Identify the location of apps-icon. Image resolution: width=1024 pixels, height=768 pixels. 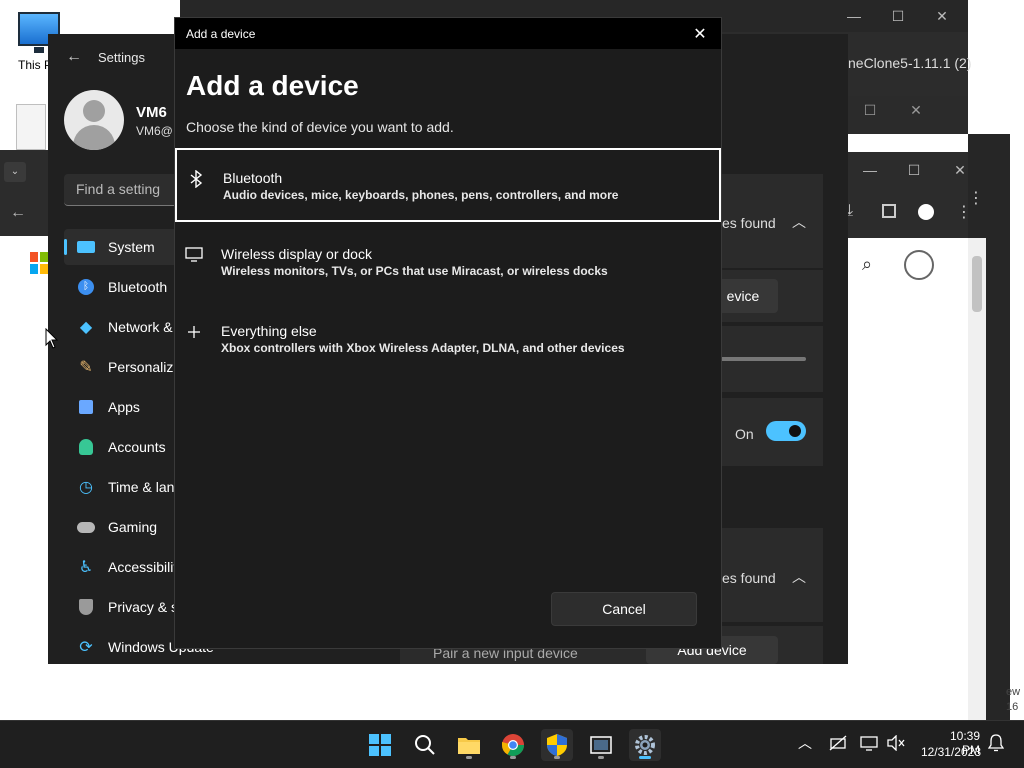
(86, 407).